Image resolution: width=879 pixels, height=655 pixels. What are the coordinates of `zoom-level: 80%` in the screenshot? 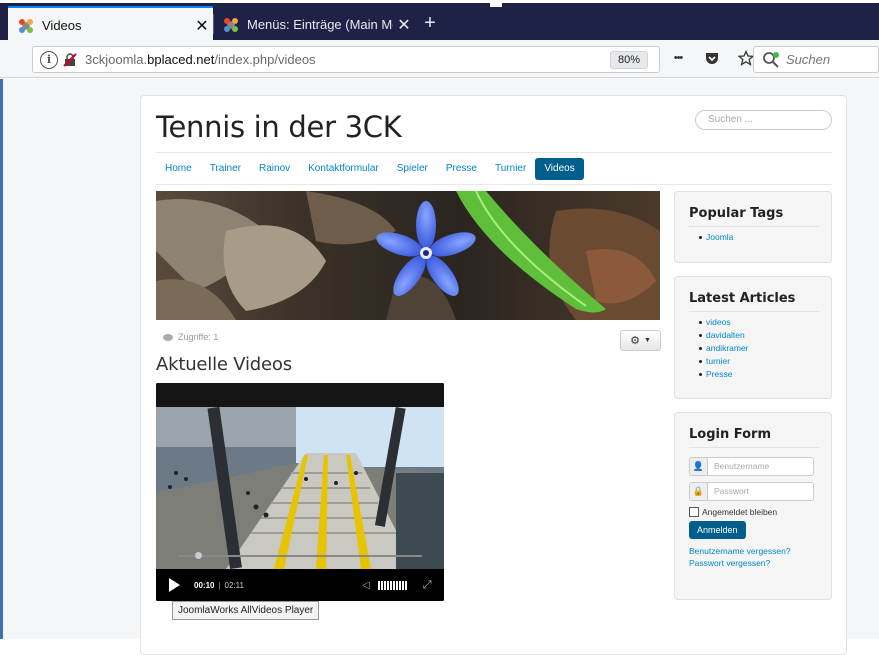 It's located at (628, 59).